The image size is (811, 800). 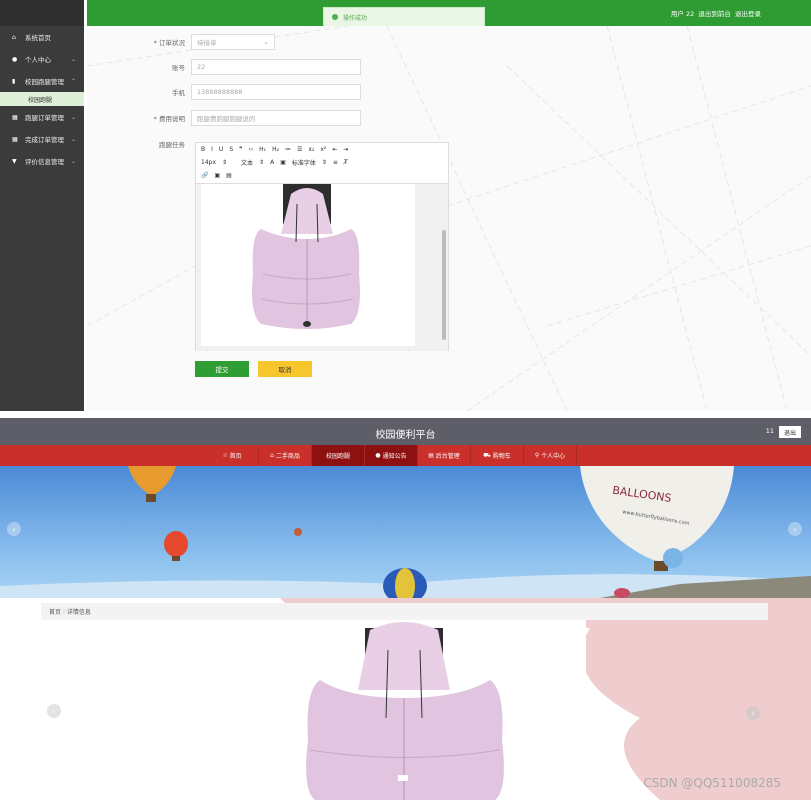 I want to click on pin-icon: ▼, so click(x=14, y=161).